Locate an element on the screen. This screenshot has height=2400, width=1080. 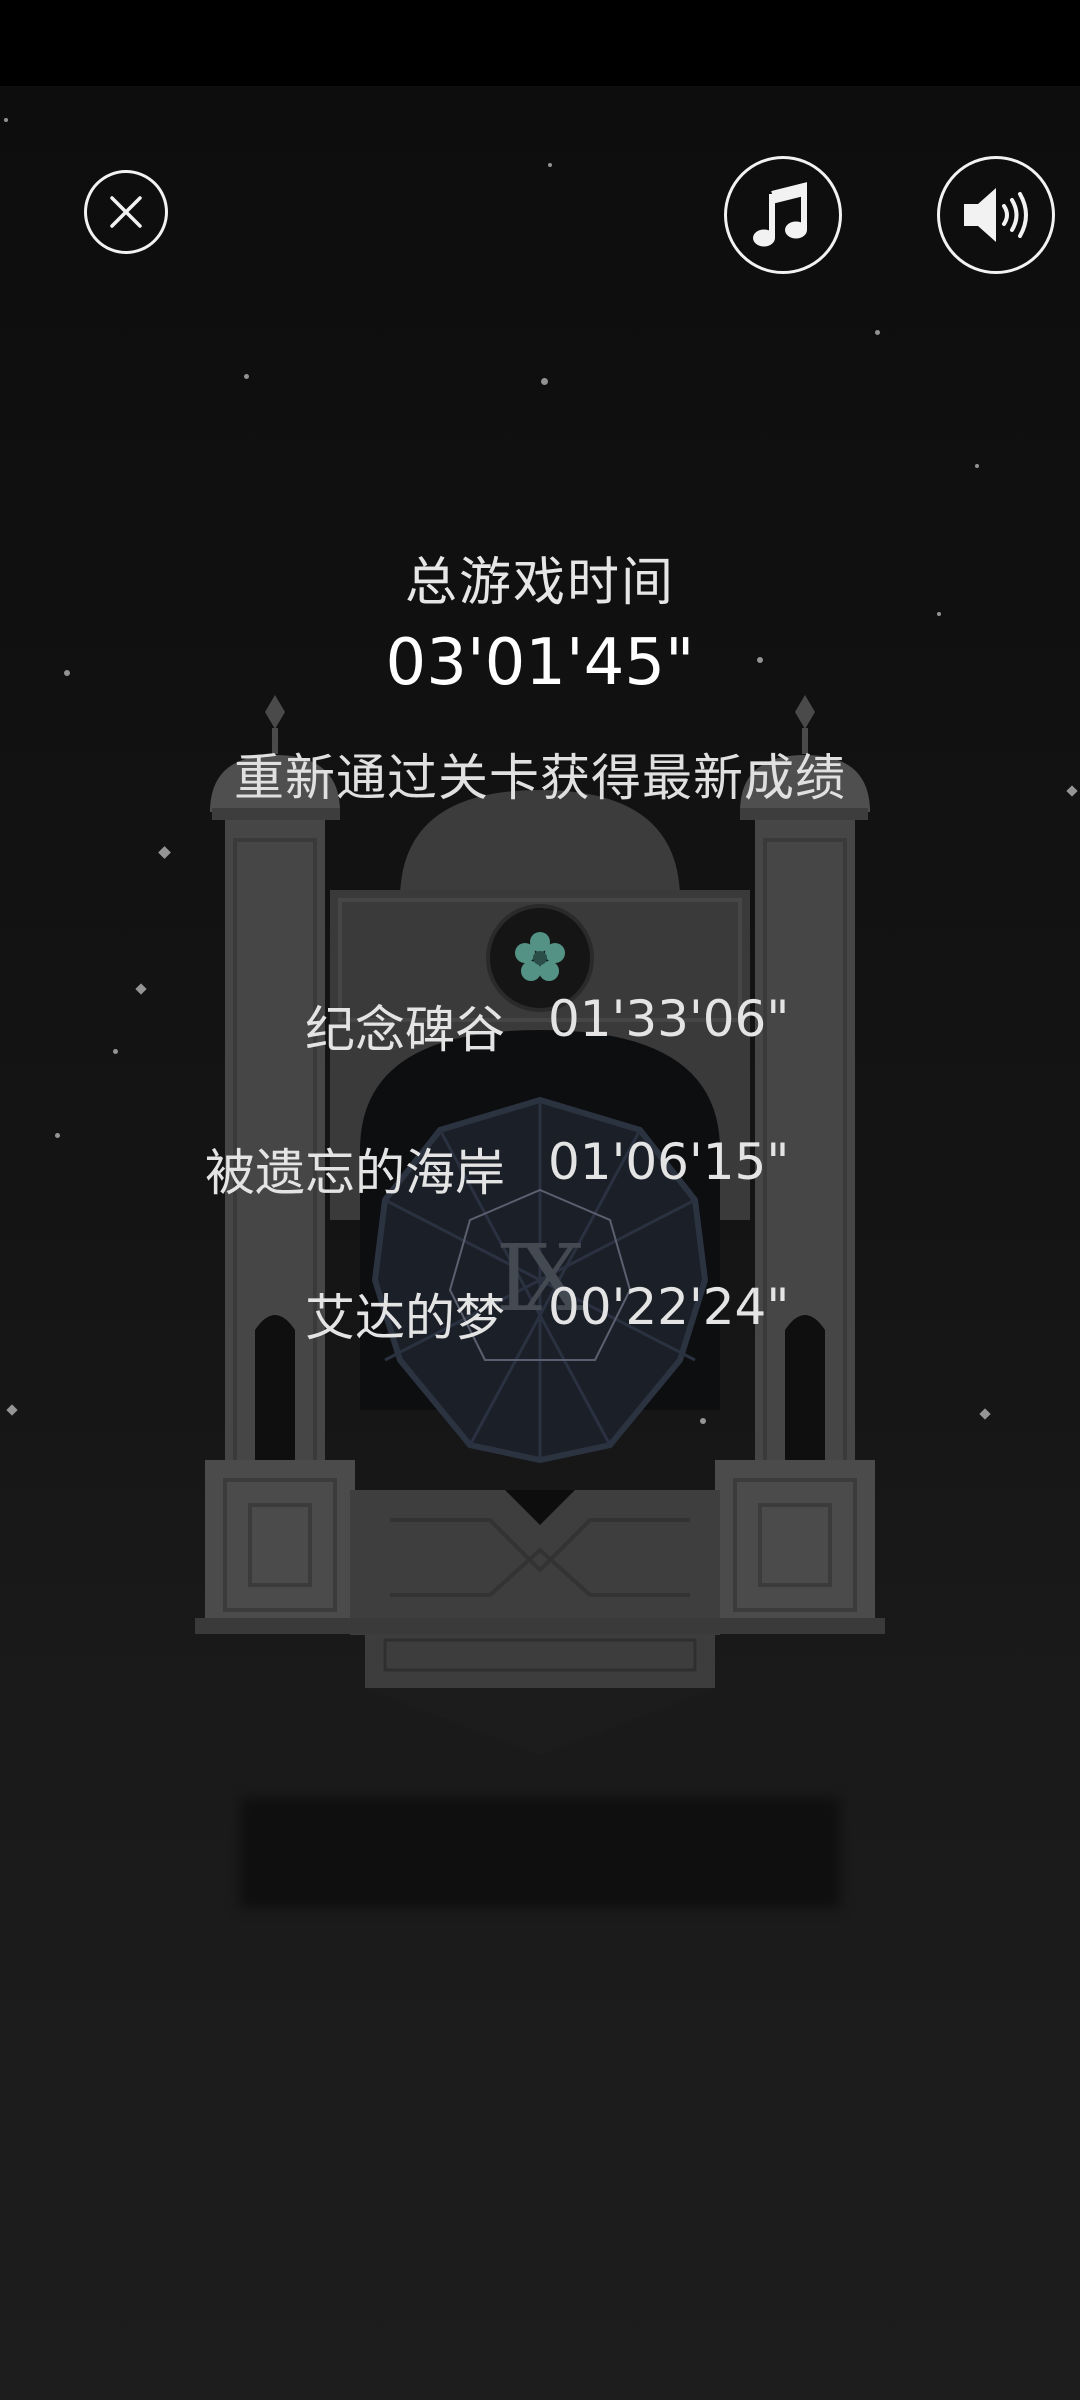
sound-toggle-button is located at coordinates (996, 215).